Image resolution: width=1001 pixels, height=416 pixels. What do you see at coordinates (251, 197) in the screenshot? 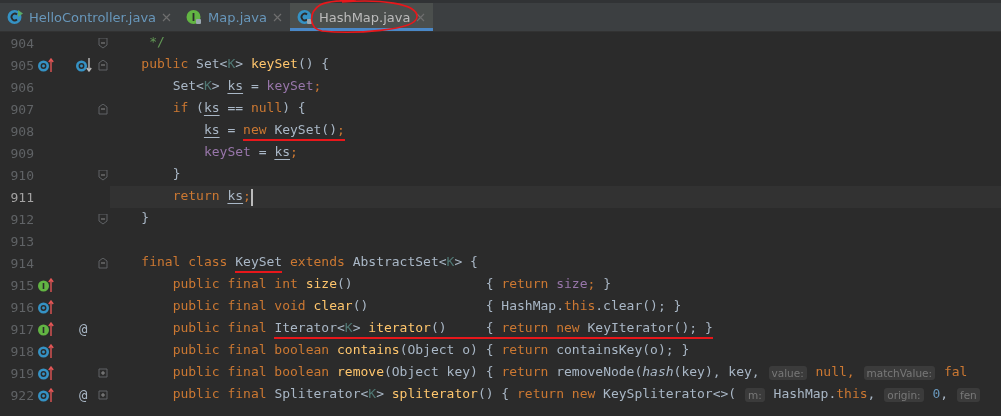
I see `text-cursor` at bounding box center [251, 197].